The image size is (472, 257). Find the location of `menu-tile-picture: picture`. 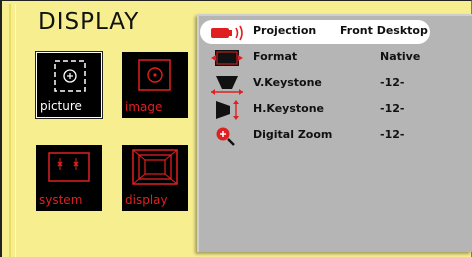

menu-tile-picture: picture is located at coordinates (69, 85).